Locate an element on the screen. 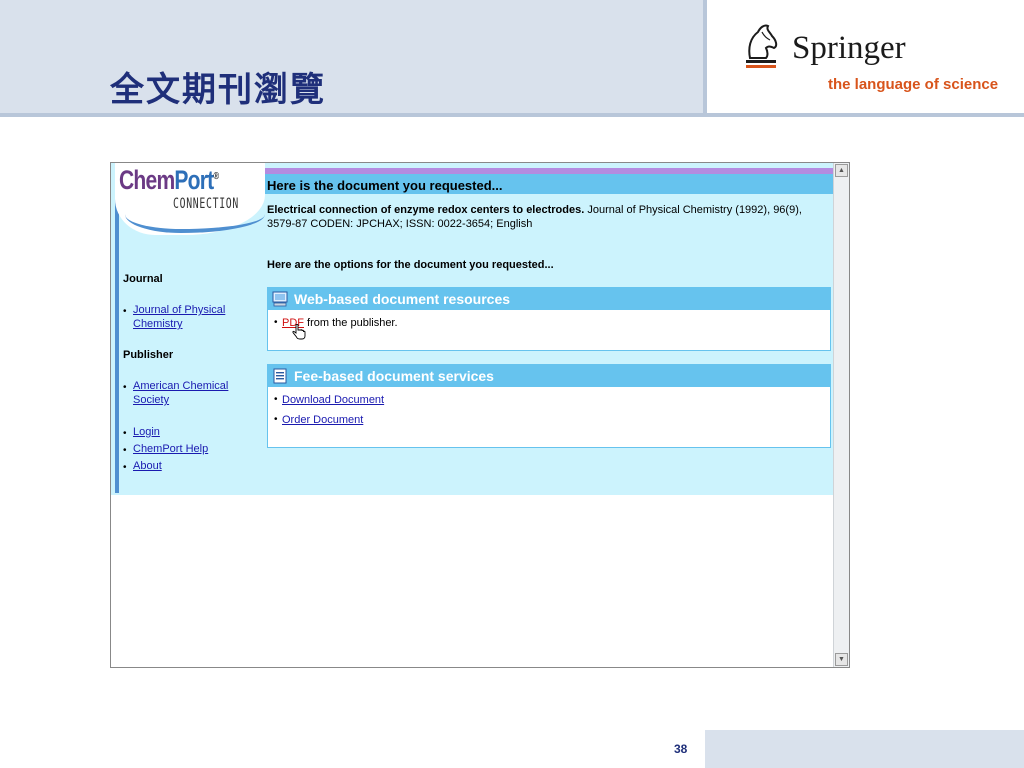 The width and height of the screenshot is (1024, 768). chemport-wordmark: ChemPort® is located at coordinates (169, 180).